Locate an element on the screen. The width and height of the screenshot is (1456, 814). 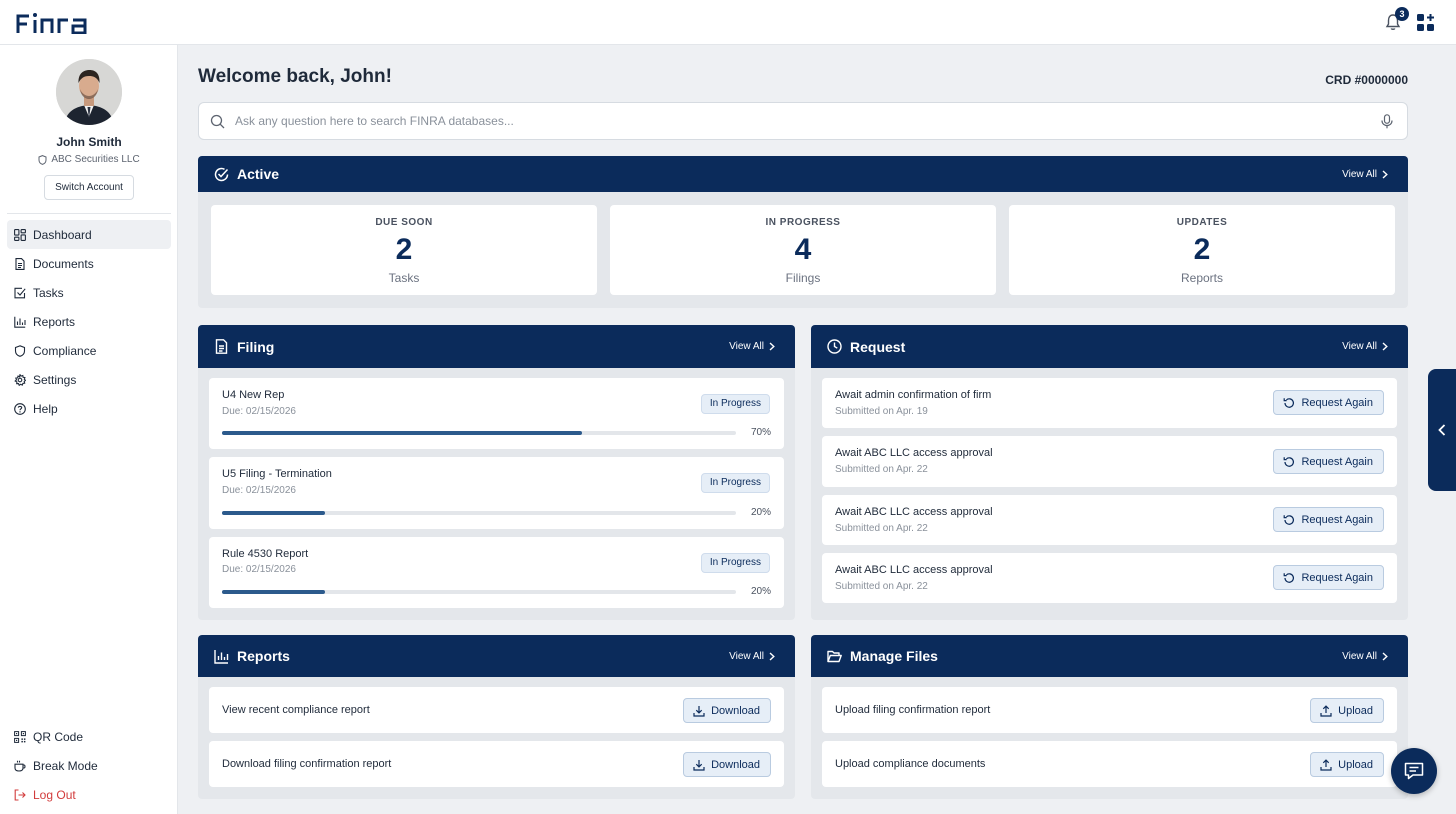
sidebar-item-help: Help is located at coordinates (89, 408).